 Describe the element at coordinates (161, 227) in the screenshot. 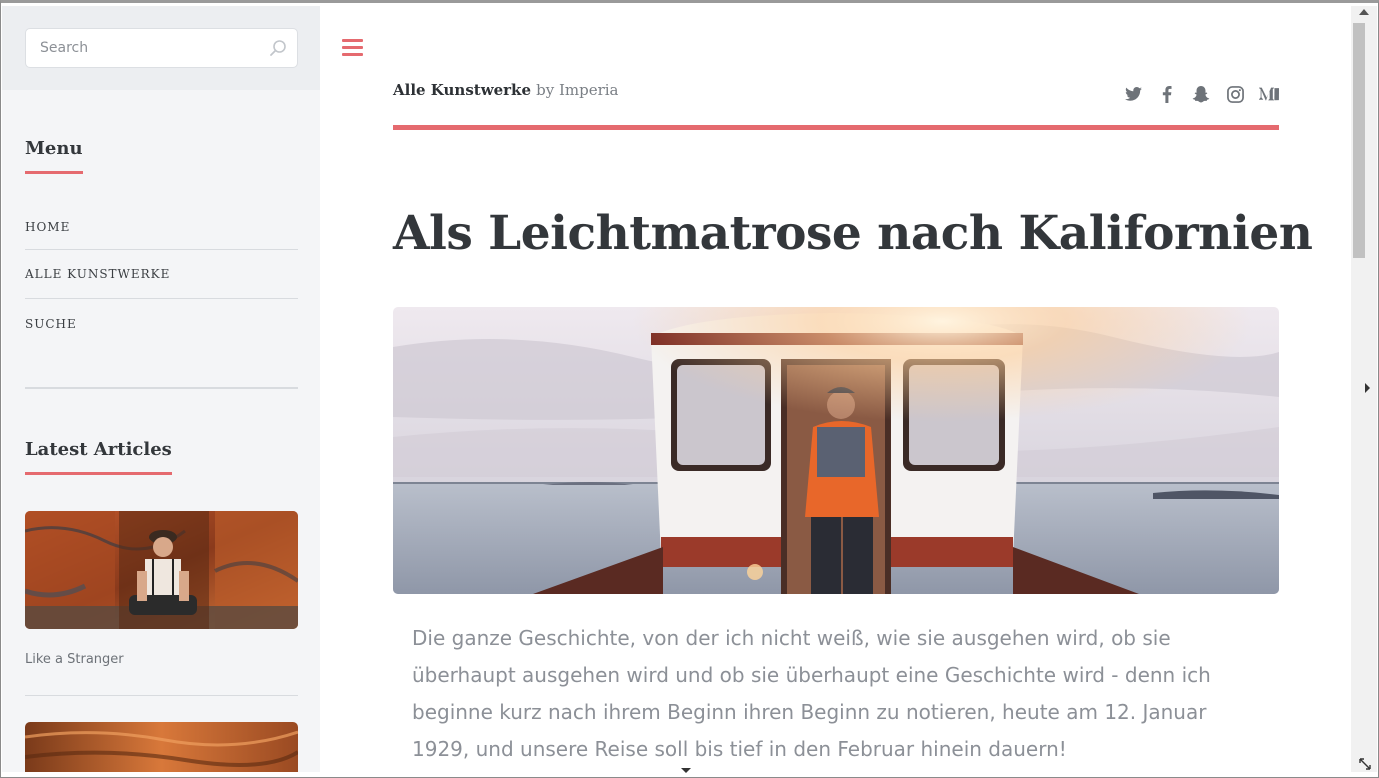

I see `menu-item-home: HOME` at that location.